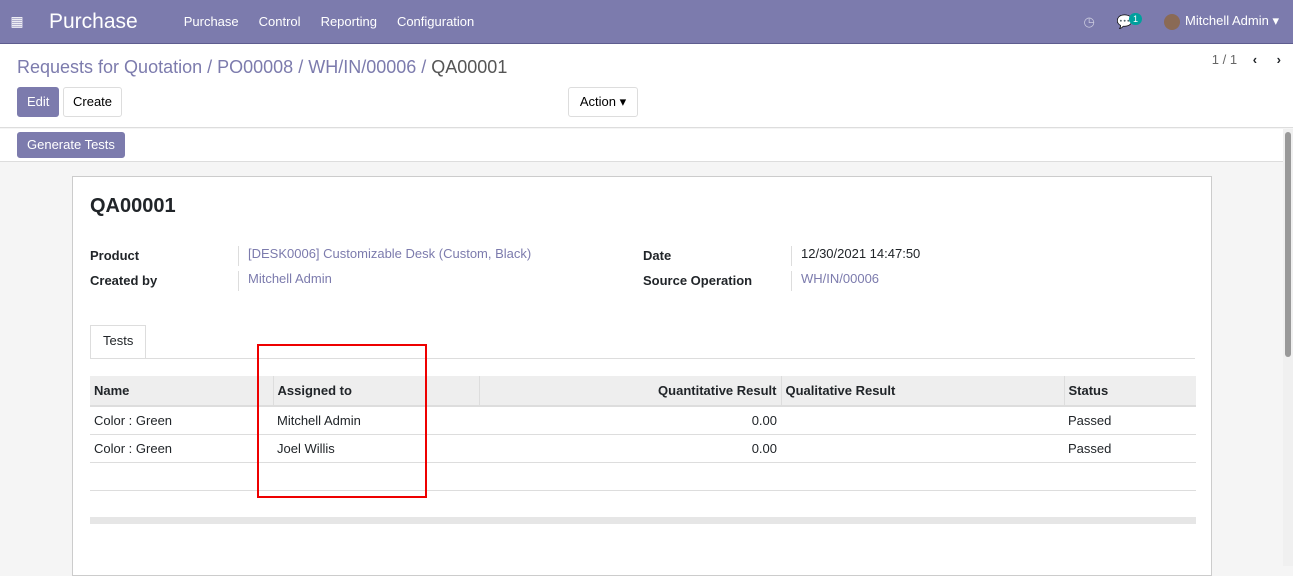 This screenshot has height=576, width=1293. I want to click on breadcrumb-picking: WH/IN/00006, so click(362, 67).